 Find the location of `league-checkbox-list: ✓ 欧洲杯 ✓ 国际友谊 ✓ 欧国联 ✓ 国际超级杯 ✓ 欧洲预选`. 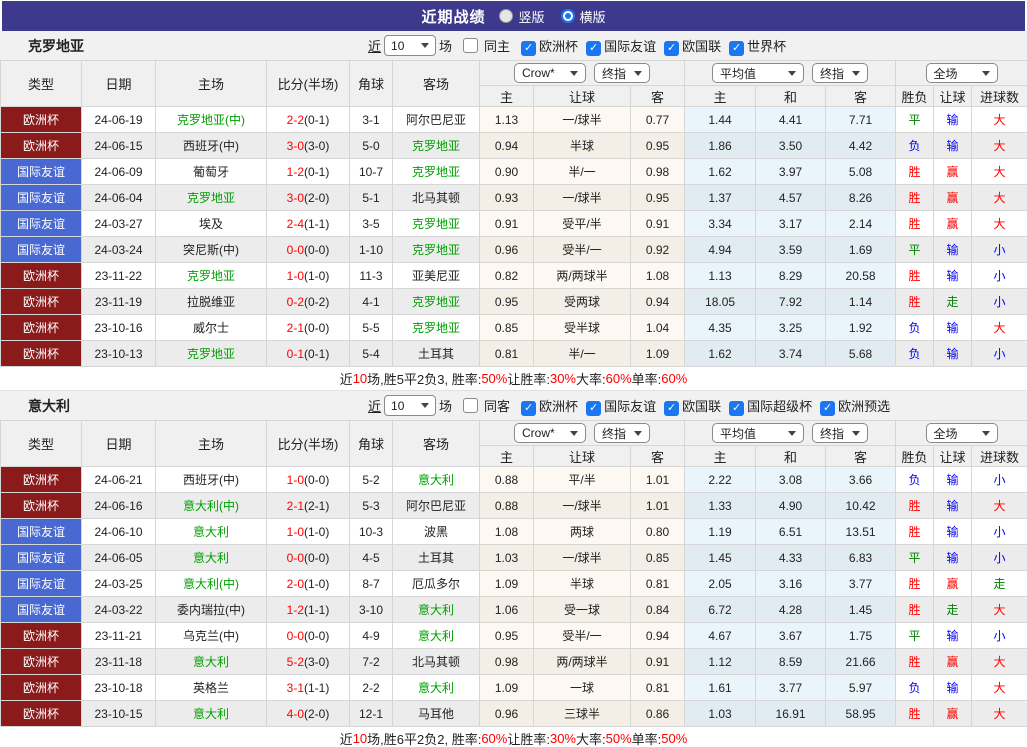

league-checkbox-list: ✓ 欧洲杯 ✓ 国际友谊 ✓ 欧国联 ✓ 国际超级杯 ✓ 欧洲预选 is located at coordinates (701, 406).